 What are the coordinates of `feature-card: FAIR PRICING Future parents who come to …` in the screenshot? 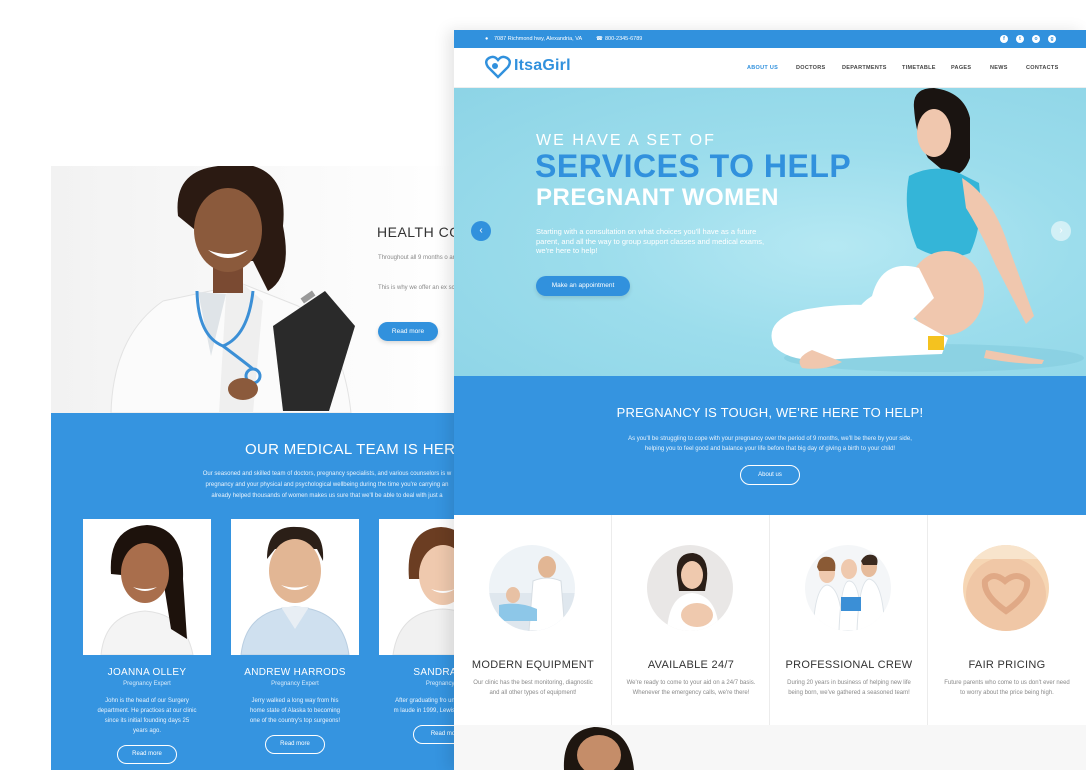 It's located at (1007, 620).